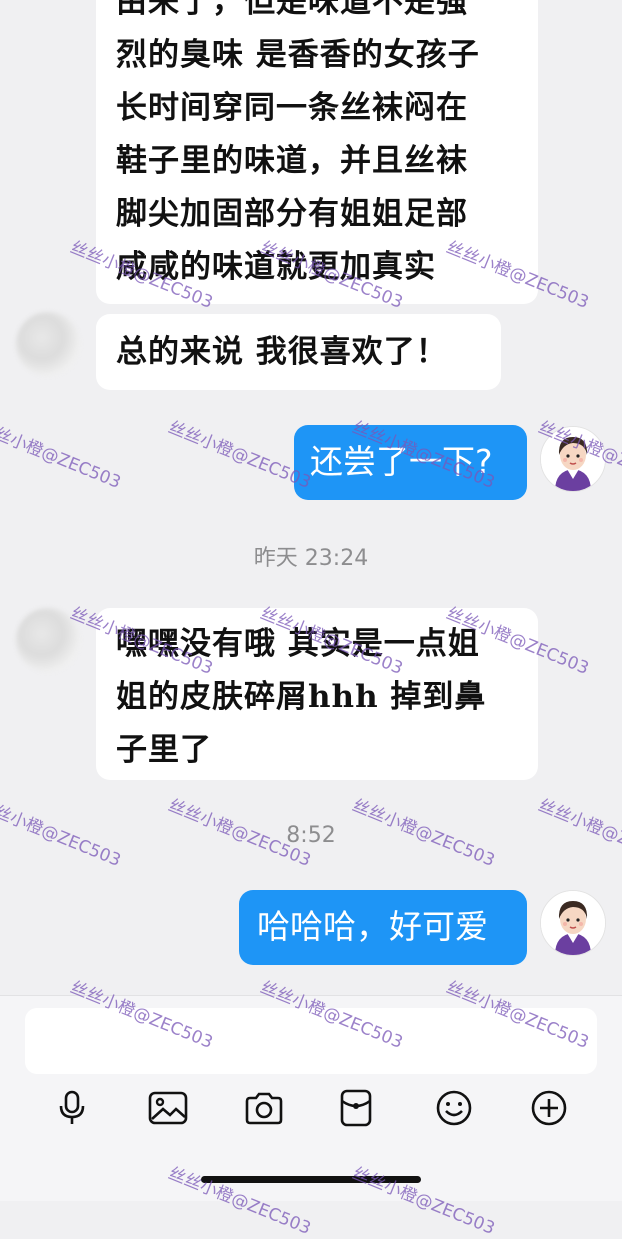 Image resolution: width=622 pixels, height=1239 pixels. What do you see at coordinates (72, 1108) in the screenshot?
I see `microphone-icon` at bounding box center [72, 1108].